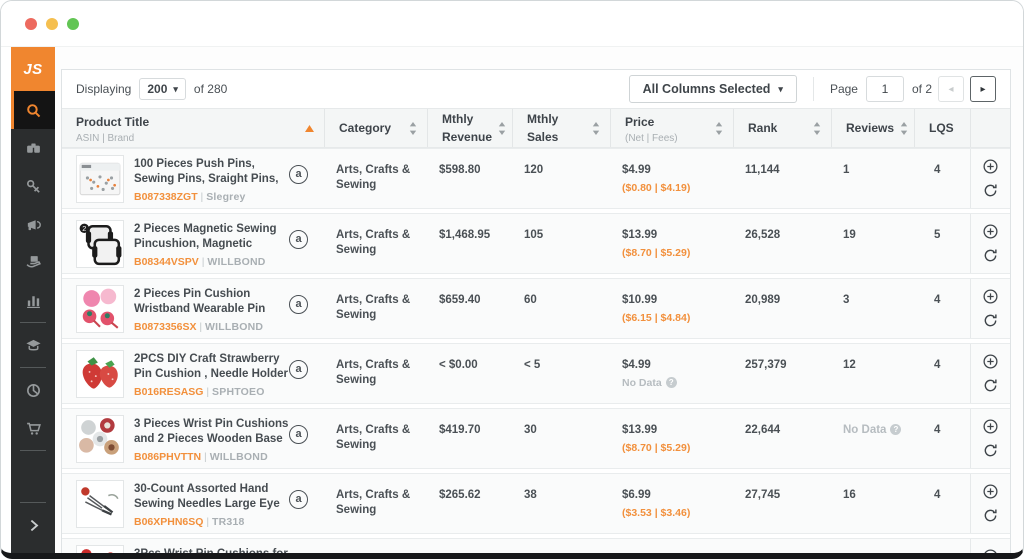  I want to click on next-page-button: ▸, so click(983, 89).